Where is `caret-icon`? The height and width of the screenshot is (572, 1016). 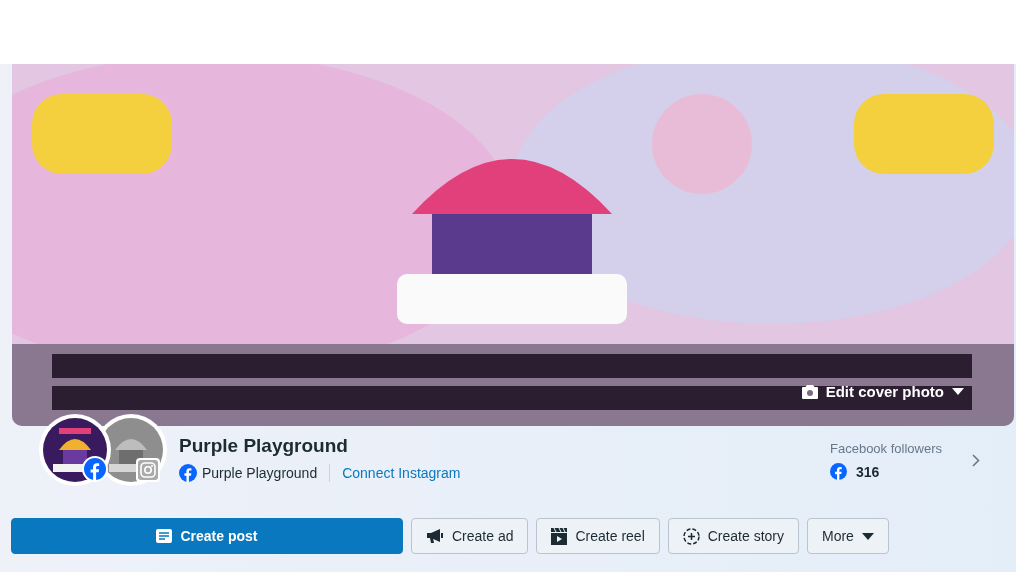
caret-icon is located at coordinates (867, 536).